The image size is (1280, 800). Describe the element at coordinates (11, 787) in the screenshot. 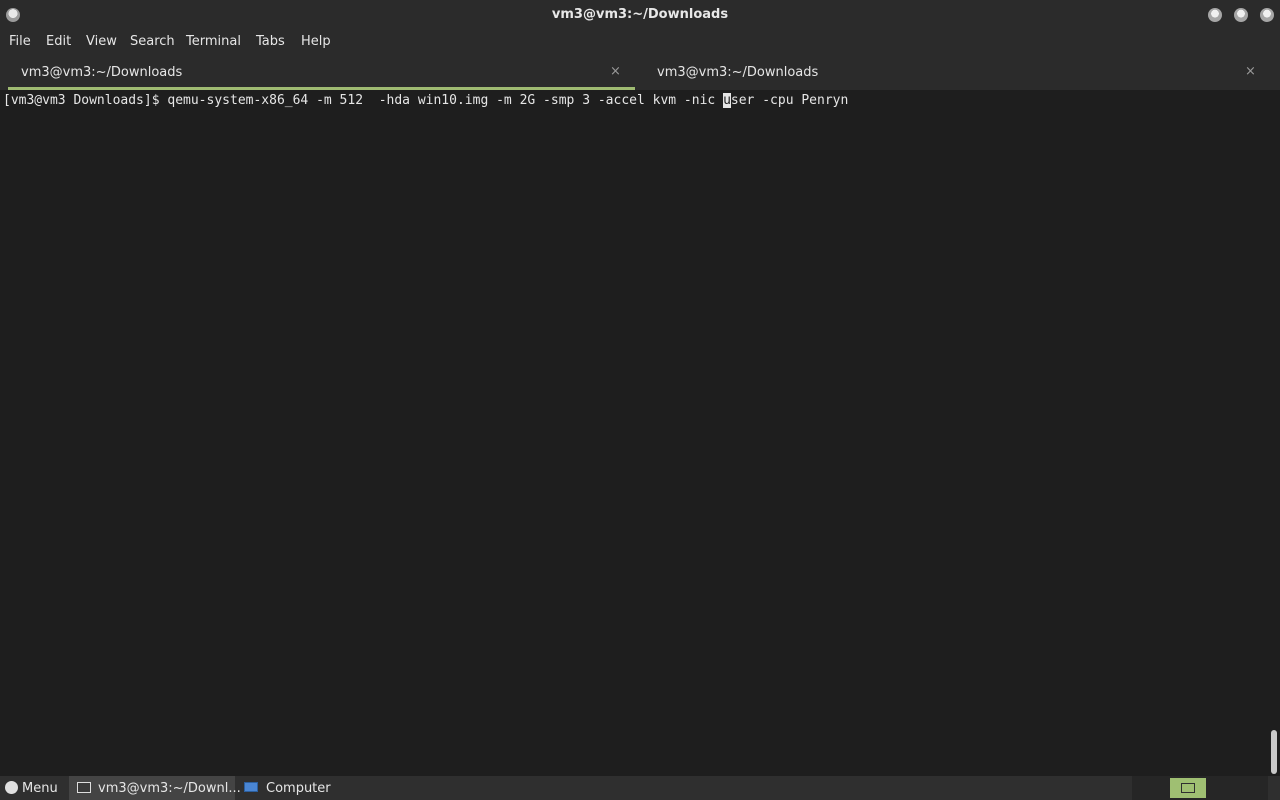

I see `menu-icon` at that location.